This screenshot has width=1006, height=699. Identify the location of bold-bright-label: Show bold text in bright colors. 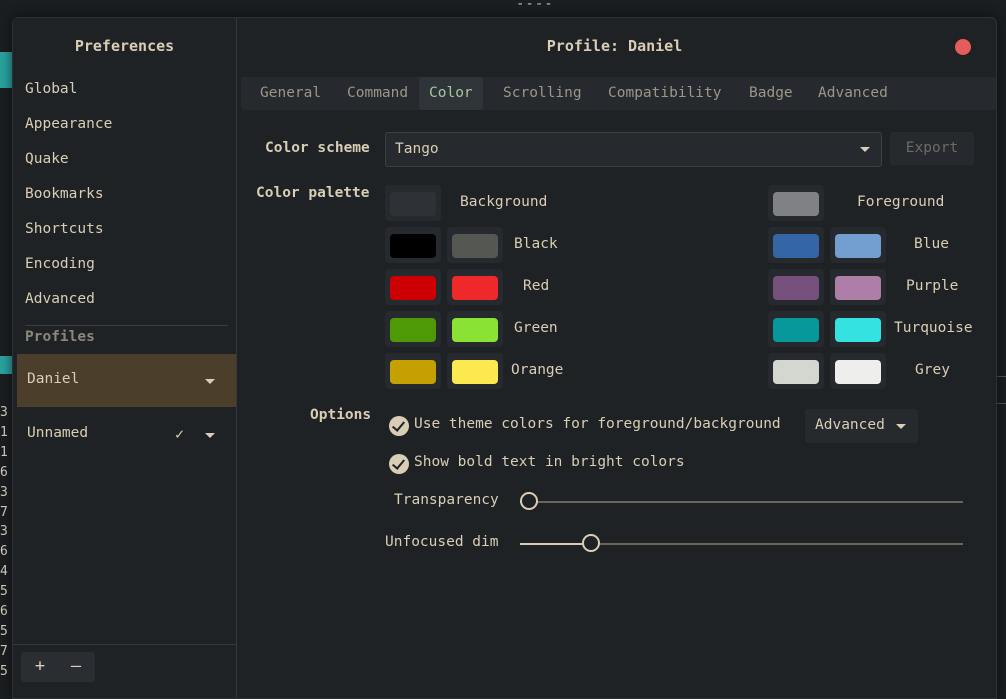
(549, 462).